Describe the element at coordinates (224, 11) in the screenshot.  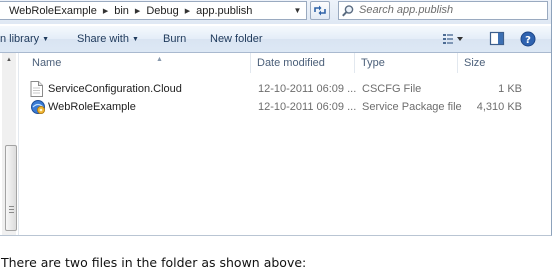
I see `breadcrumb-app-publish: app.publish` at that location.